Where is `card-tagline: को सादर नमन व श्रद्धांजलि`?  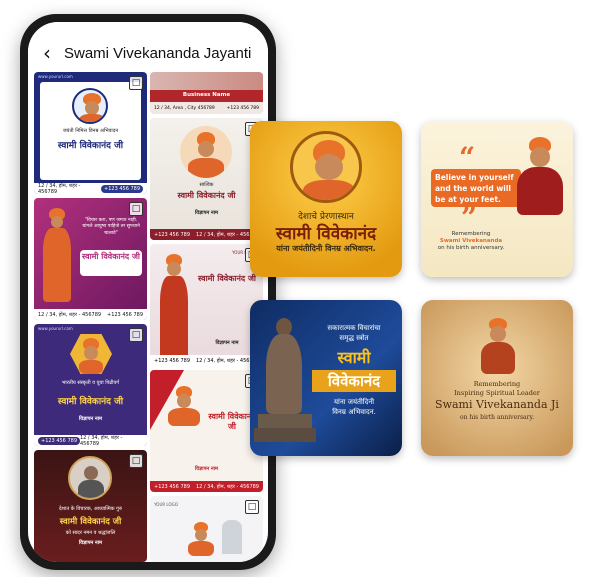 card-tagline: को सादर नमन व श्रद्धांजलि is located at coordinates (90, 533).